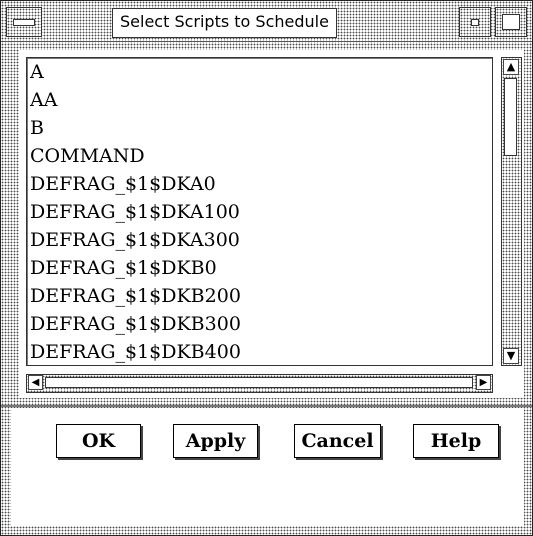 The height and width of the screenshot is (536, 533). What do you see at coordinates (511, 67) in the screenshot?
I see `arrow-up-icon: ▲` at bounding box center [511, 67].